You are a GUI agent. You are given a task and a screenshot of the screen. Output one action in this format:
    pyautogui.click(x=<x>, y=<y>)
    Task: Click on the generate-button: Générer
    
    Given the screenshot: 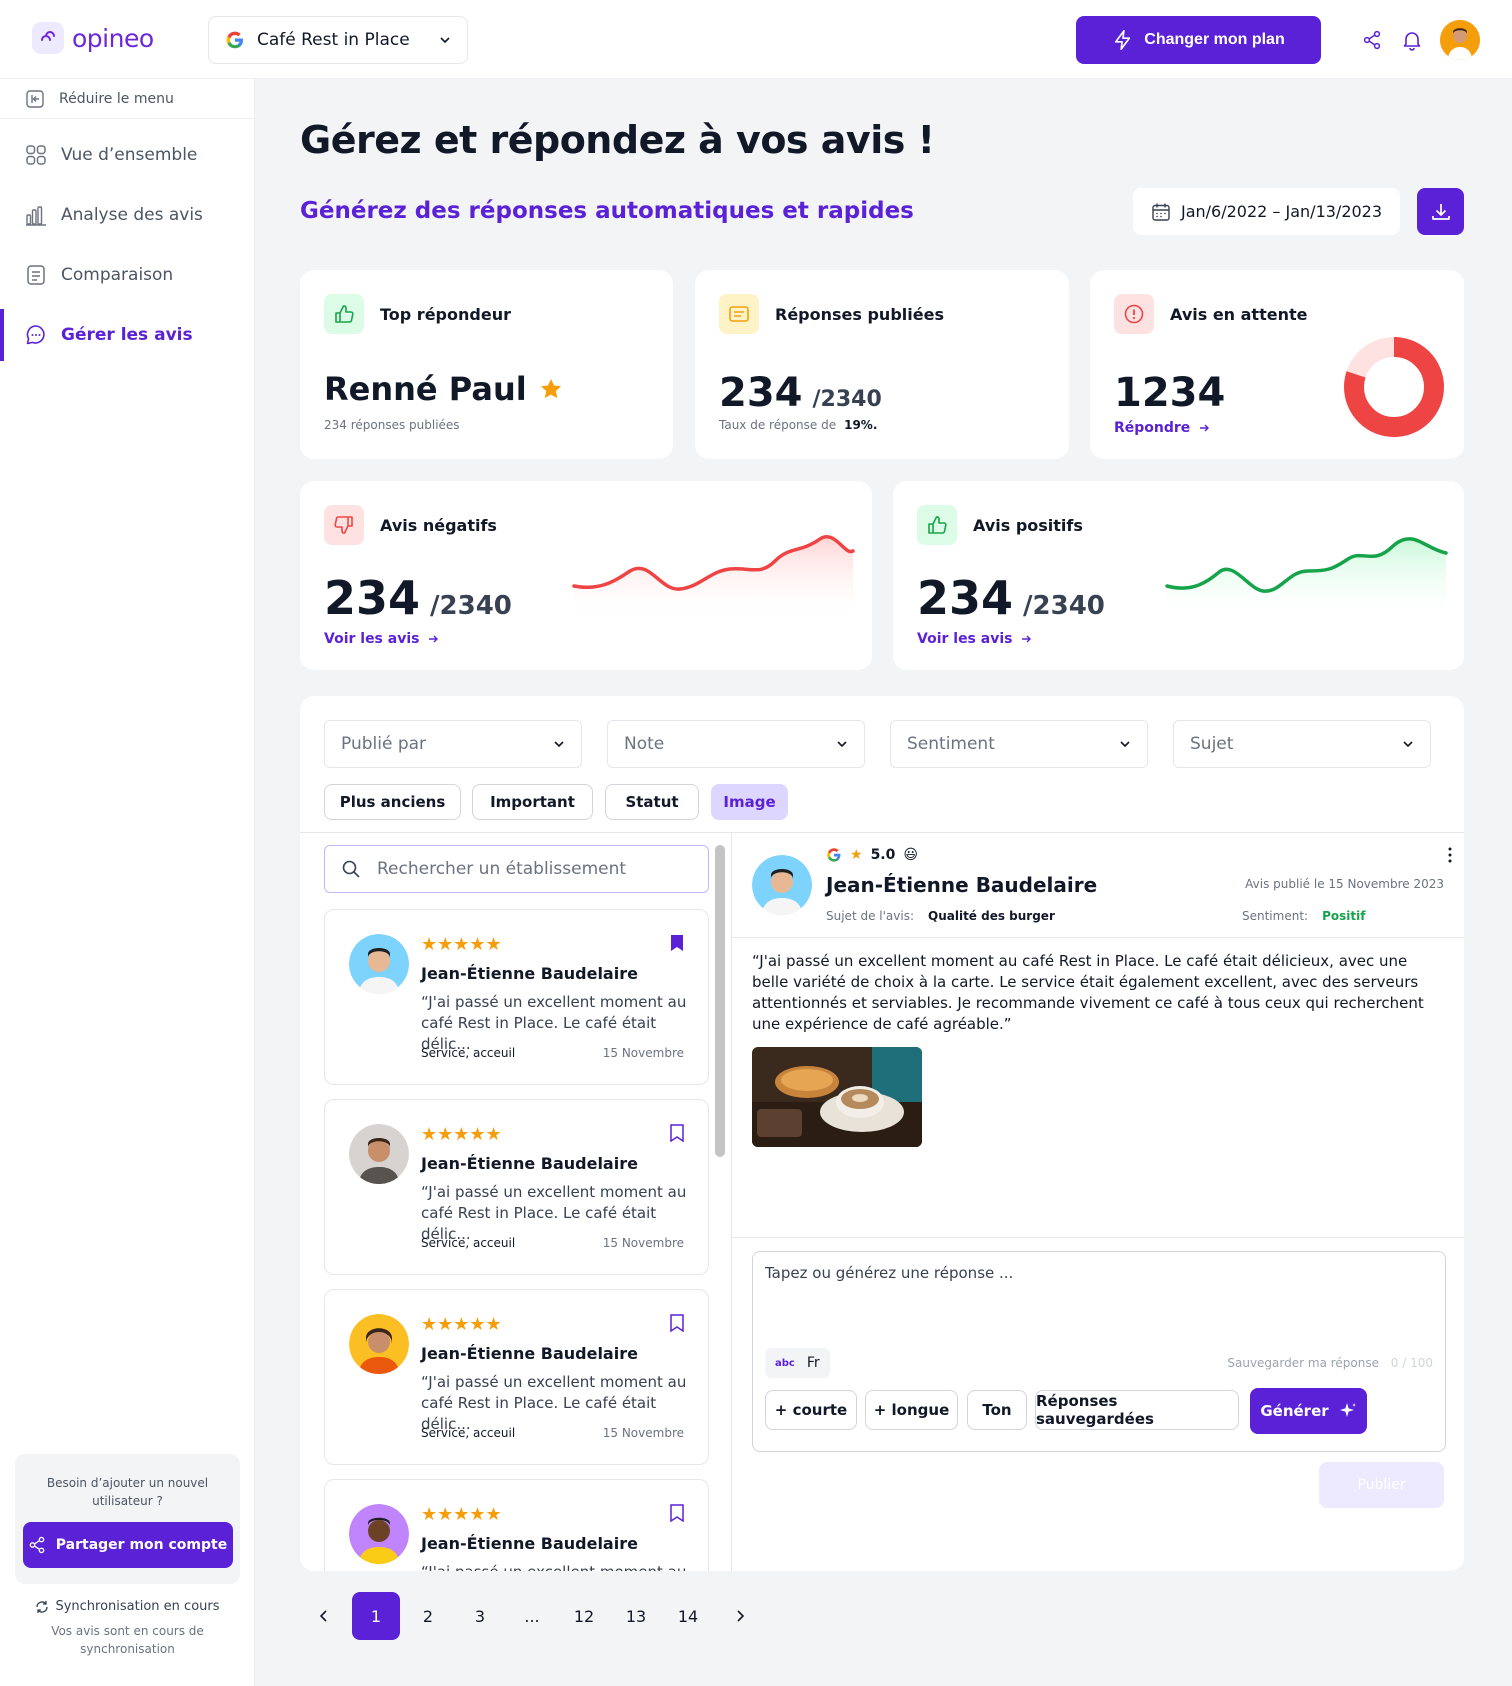 What is the action you would take?
    pyautogui.click(x=1308, y=1411)
    